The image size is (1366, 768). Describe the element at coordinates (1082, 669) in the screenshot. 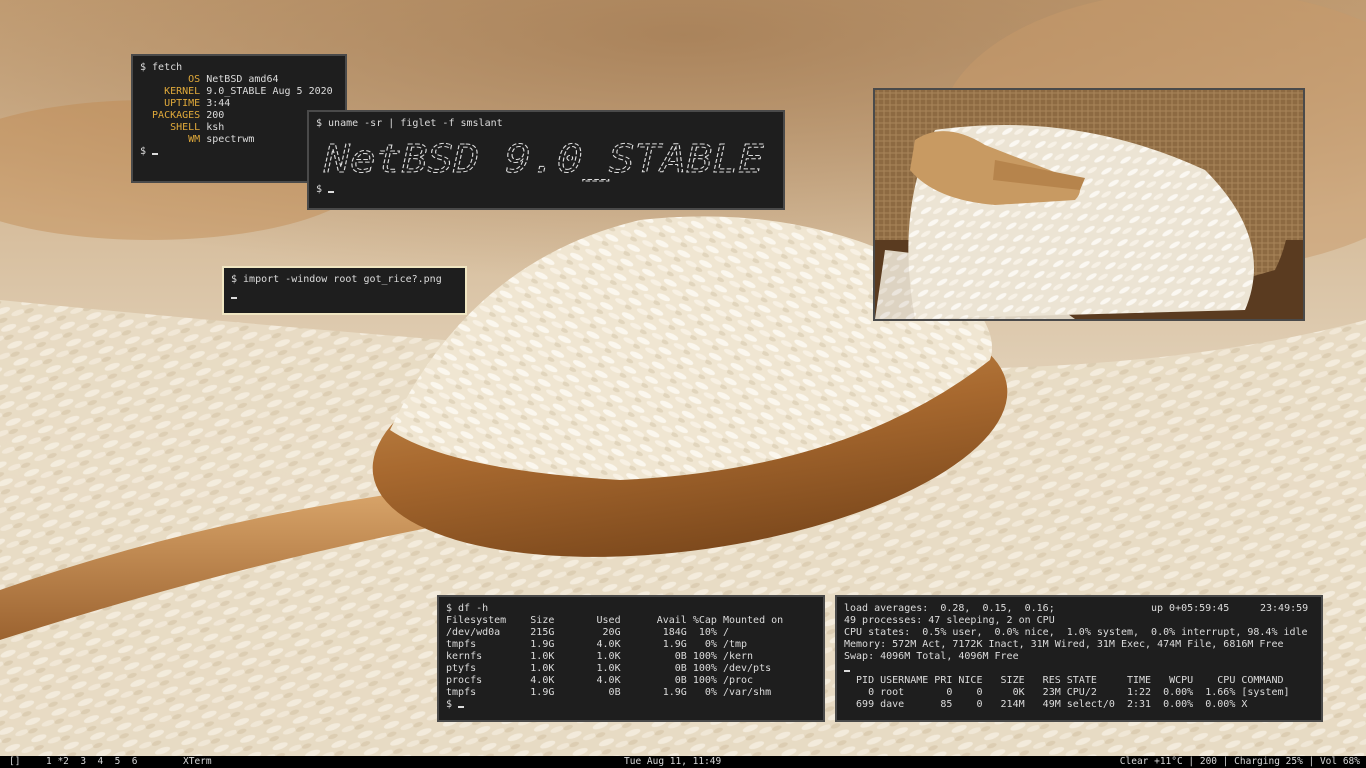

I see `top-cursor-line` at that location.